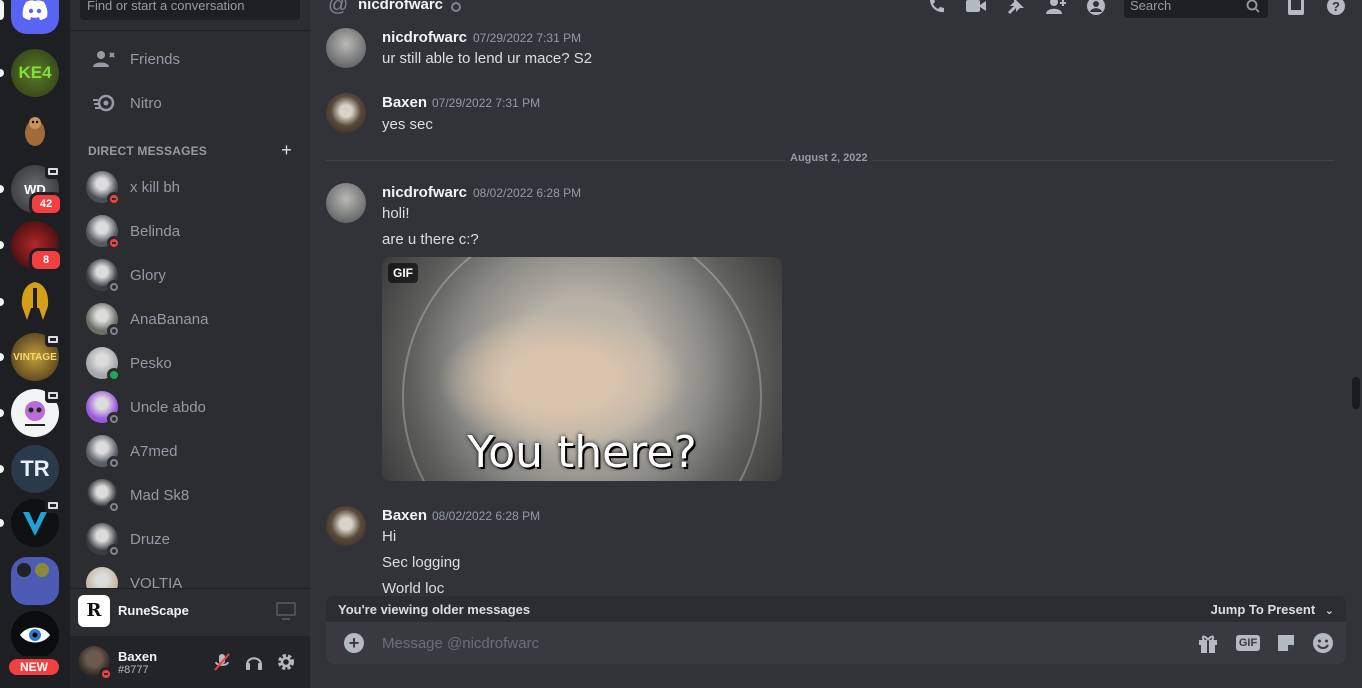  What do you see at coordinates (389, 536) in the screenshot?
I see `message-text: Hi` at bounding box center [389, 536].